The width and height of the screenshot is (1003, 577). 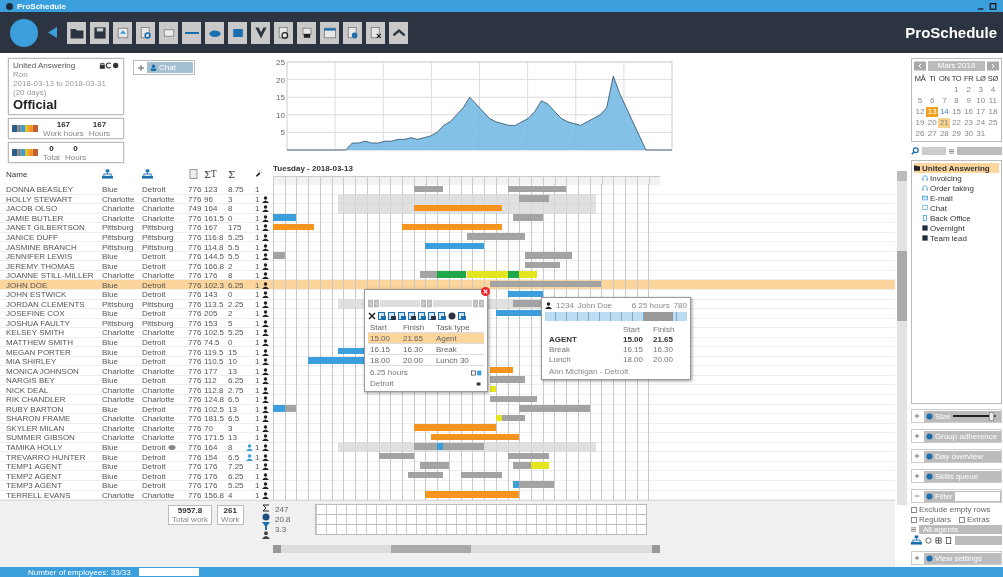 I want to click on employee-row: JASMINE BRANCH Pittsburg Pittsburg 776 114.8 5.5 1, so click(x=447, y=247).